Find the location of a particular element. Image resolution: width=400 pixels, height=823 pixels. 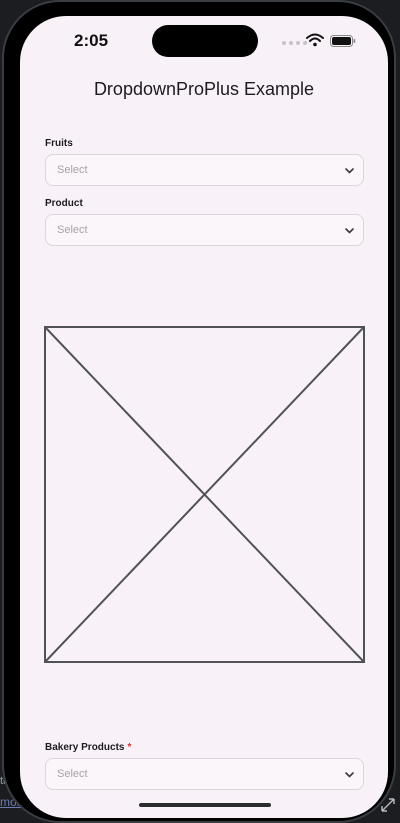

product-dropdown-placeholder: Select is located at coordinates (72, 230).